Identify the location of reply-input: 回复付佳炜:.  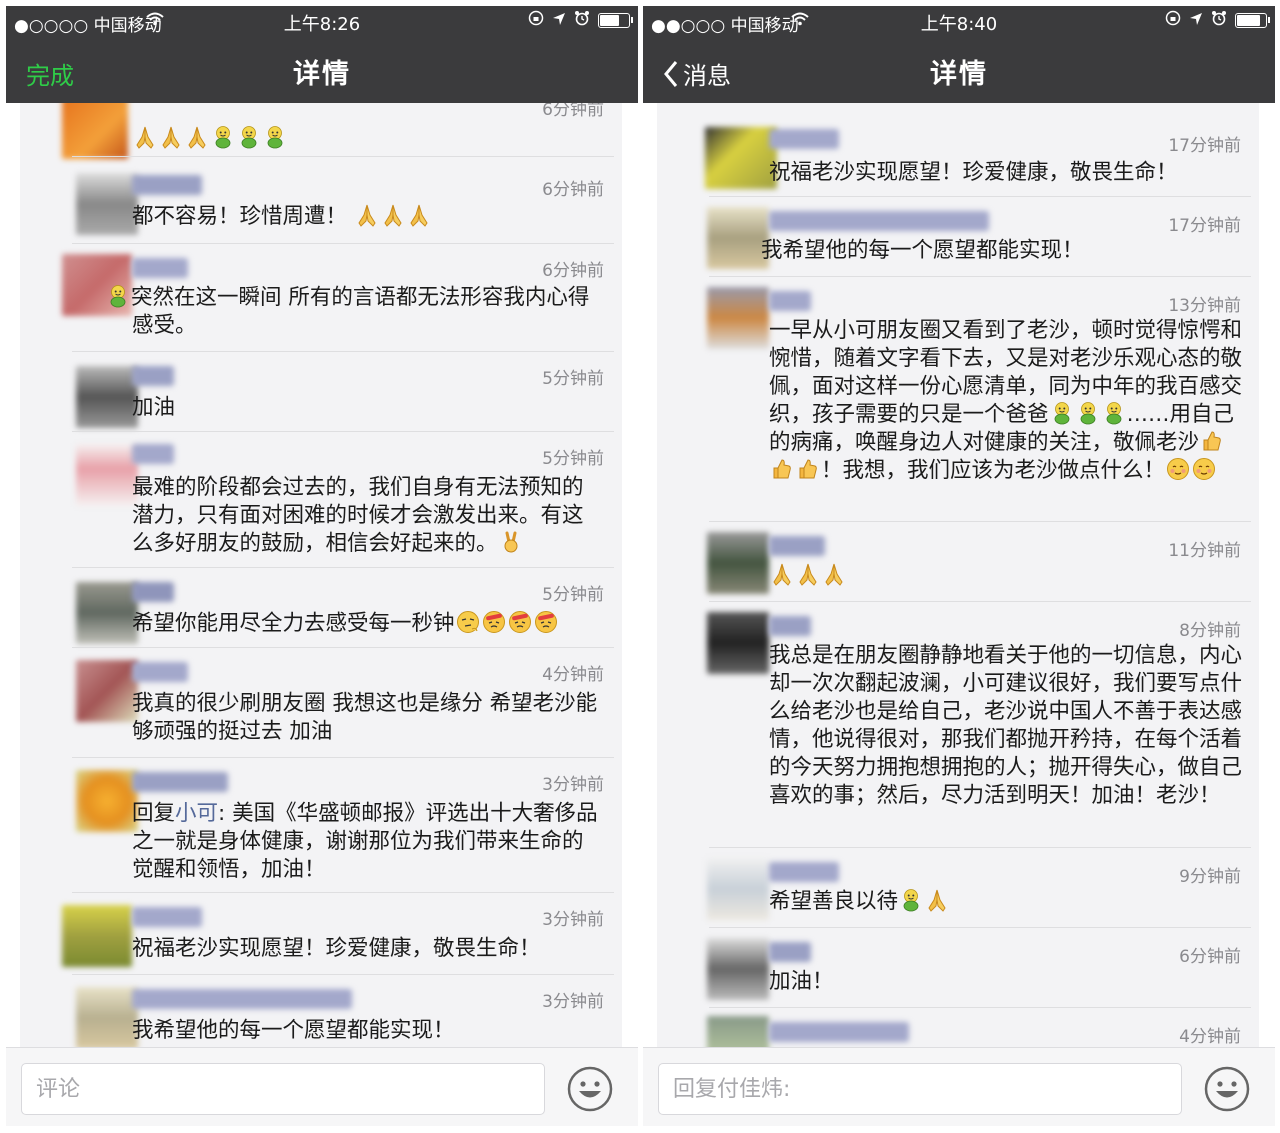
(920, 1089).